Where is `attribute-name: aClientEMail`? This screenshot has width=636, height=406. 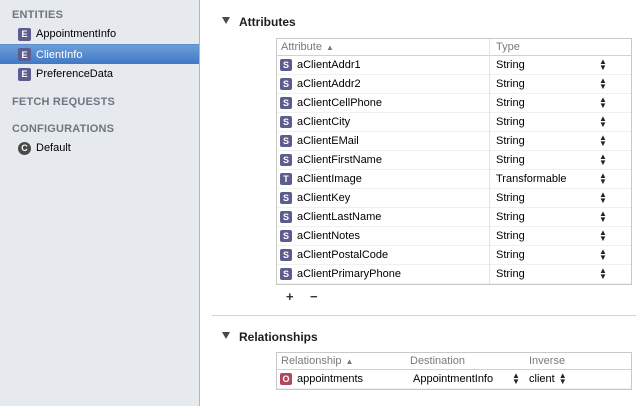 attribute-name: aClientEMail is located at coordinates (328, 141).